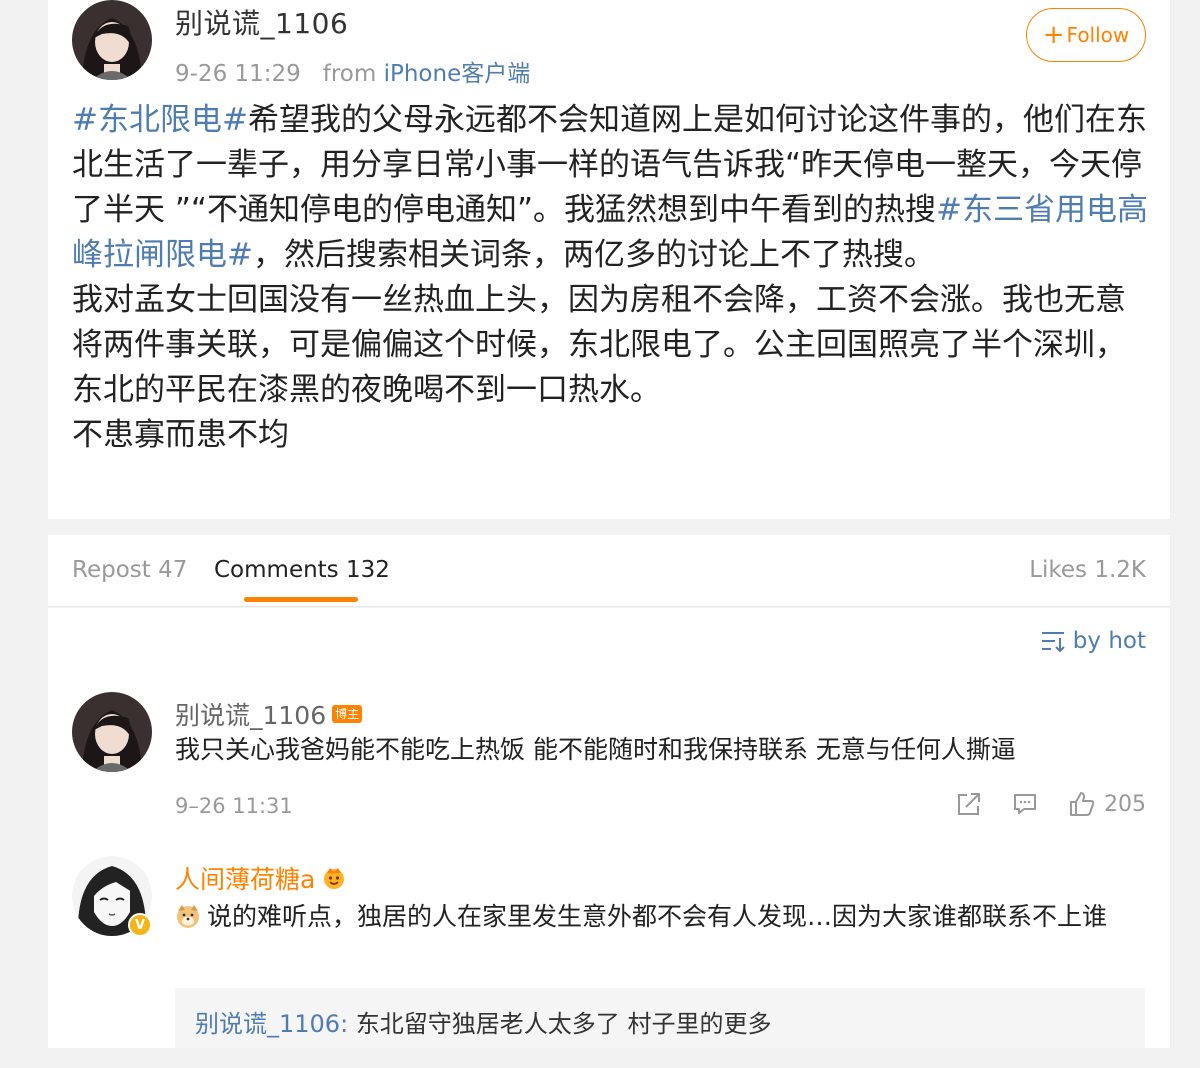 The width and height of the screenshot is (1200, 1068). I want to click on post-from-label: from, so click(349, 74).